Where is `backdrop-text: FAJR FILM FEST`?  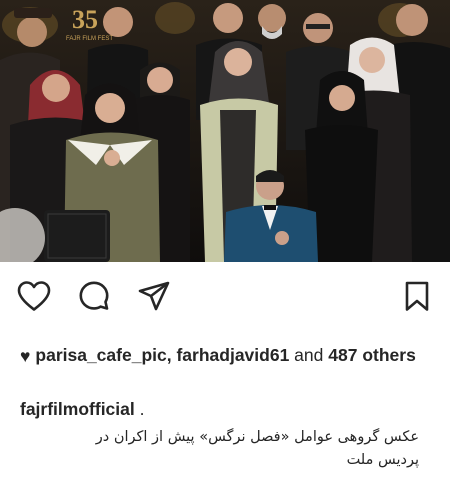 backdrop-text: FAJR FILM FEST is located at coordinates (89, 39).